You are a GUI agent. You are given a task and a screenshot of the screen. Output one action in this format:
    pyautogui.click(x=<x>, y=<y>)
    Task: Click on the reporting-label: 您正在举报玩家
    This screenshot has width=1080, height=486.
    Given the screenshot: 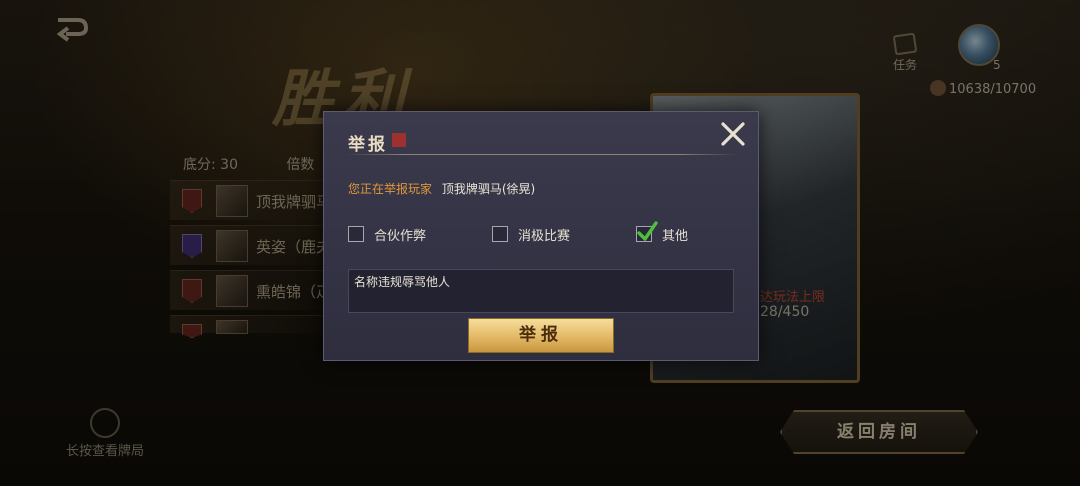 What is the action you would take?
    pyautogui.click(x=390, y=189)
    